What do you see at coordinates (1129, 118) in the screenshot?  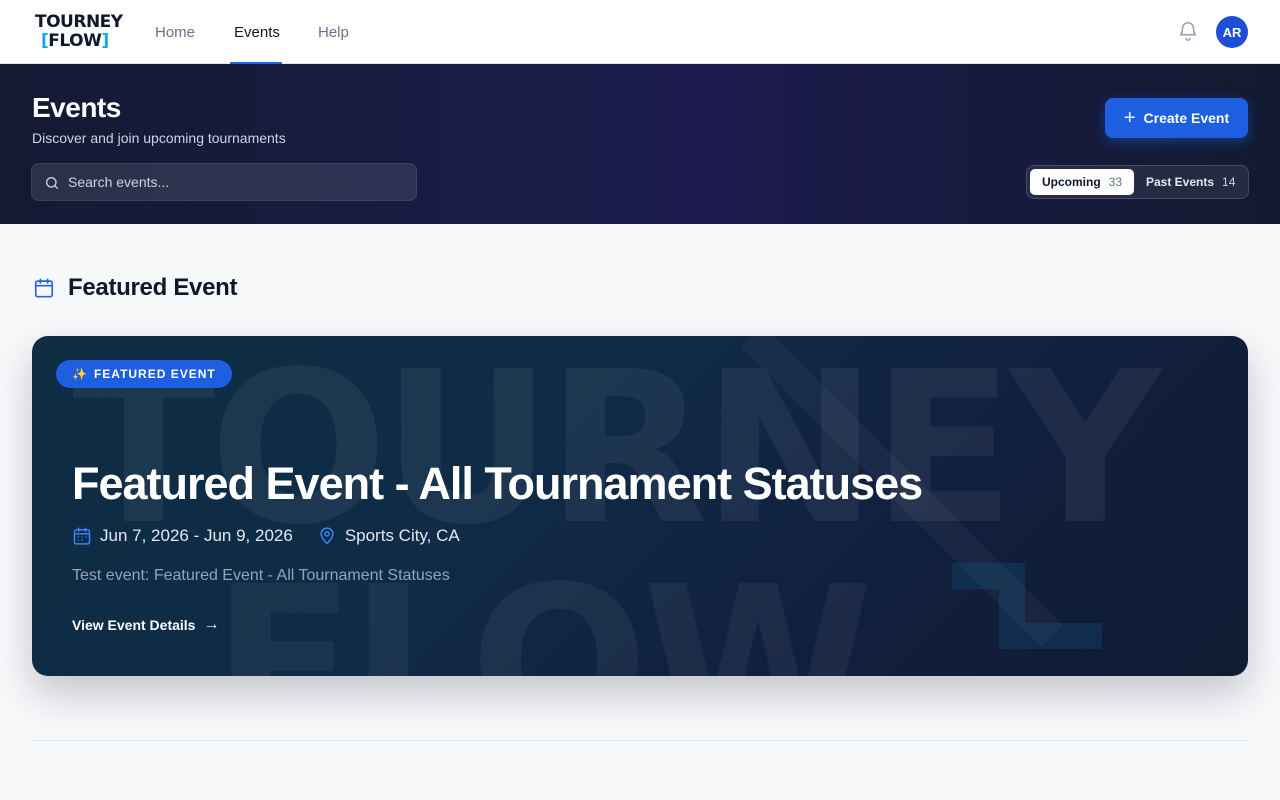 I see `plus-icon: +` at bounding box center [1129, 118].